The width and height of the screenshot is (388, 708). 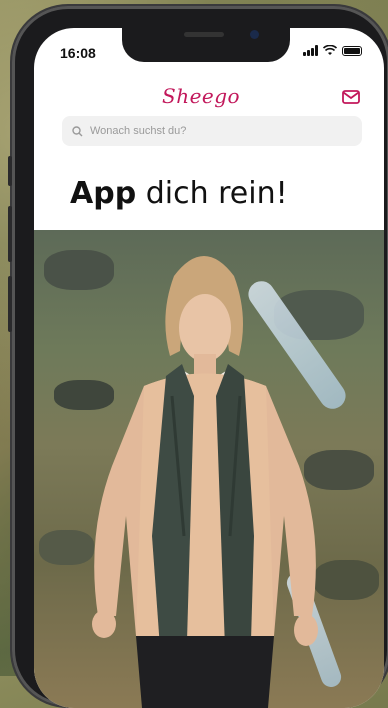 I want to click on page-headline: App dich rein!, so click(x=179, y=193).